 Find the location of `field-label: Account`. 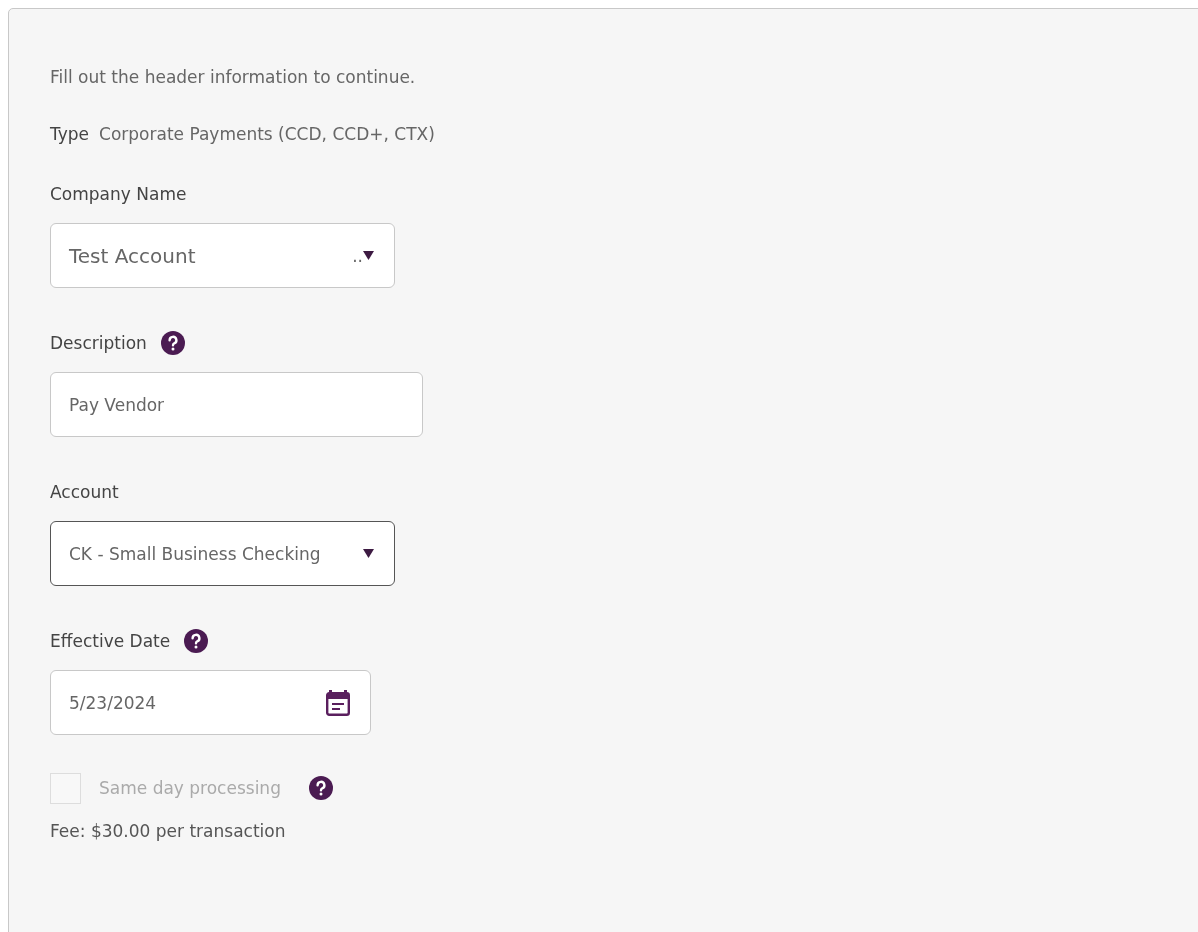

field-label: Account is located at coordinates (84, 492).